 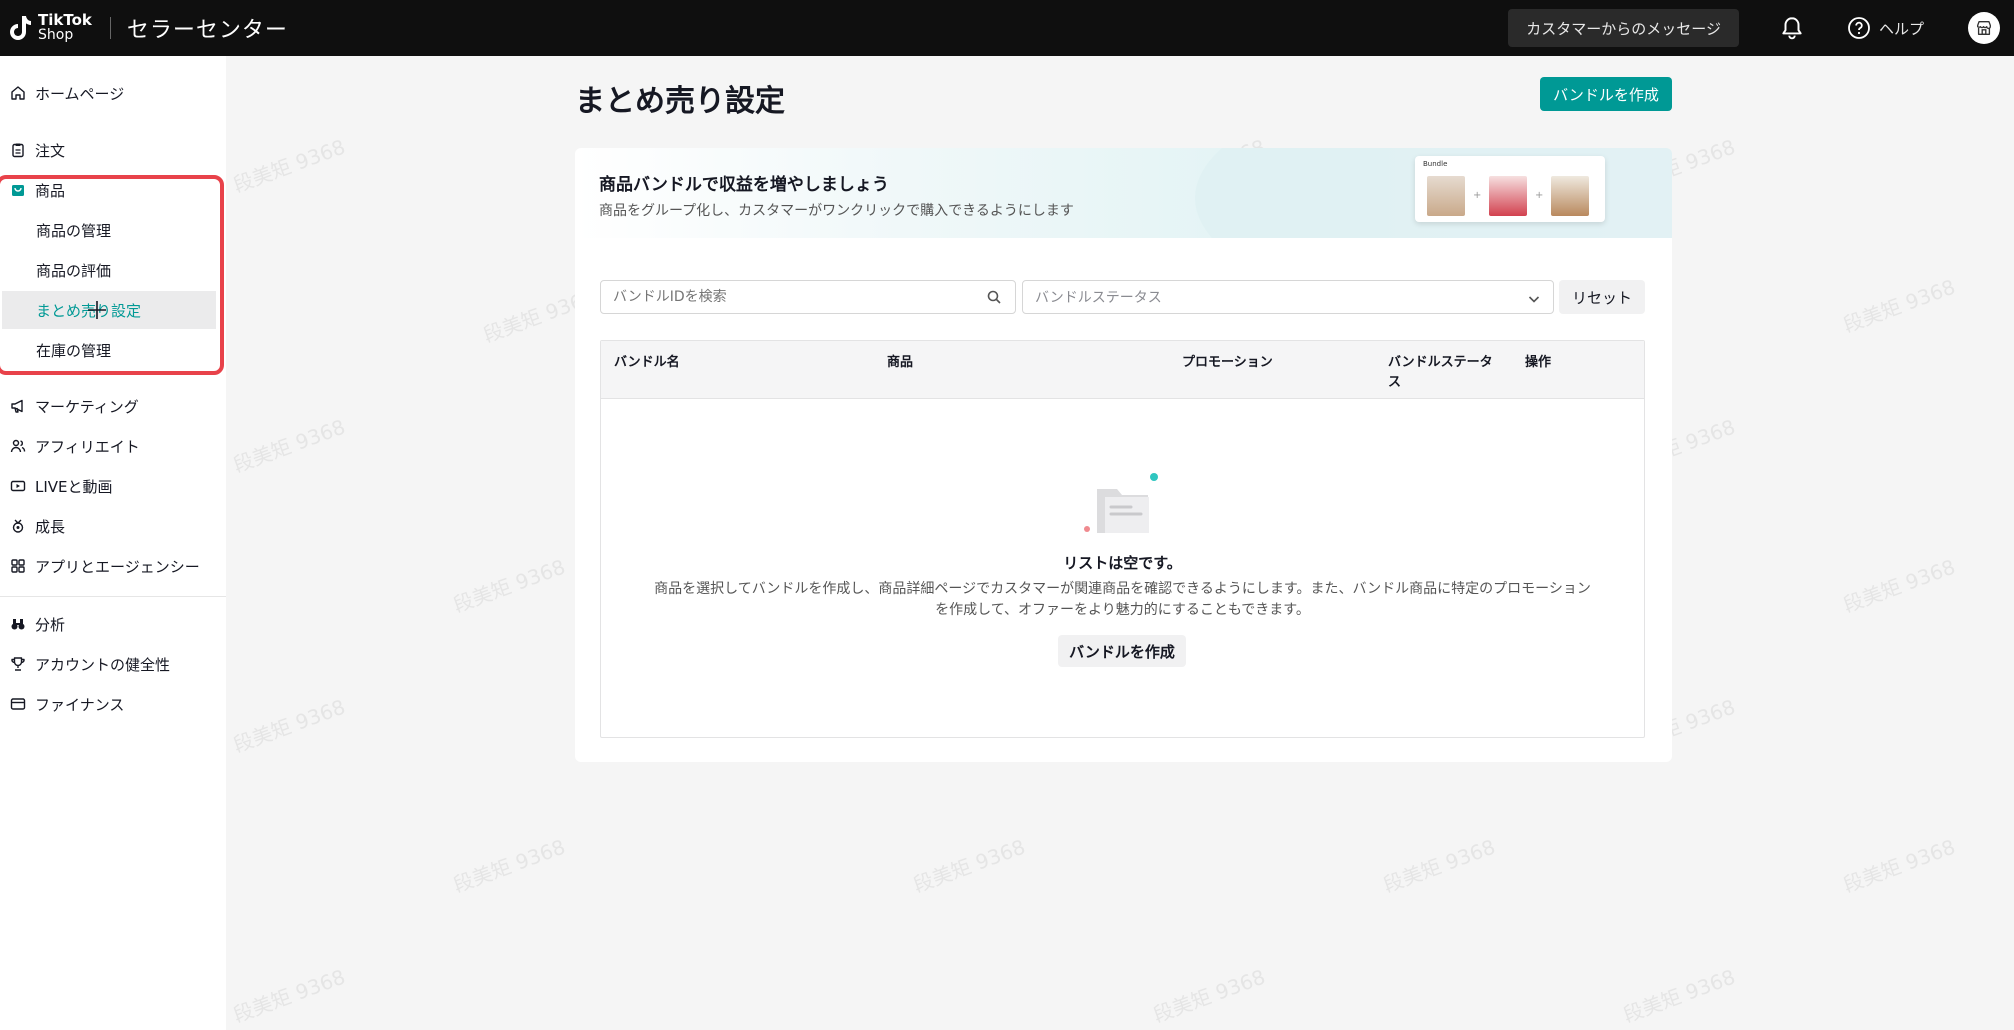 I want to click on search-icon, so click(x=994, y=297).